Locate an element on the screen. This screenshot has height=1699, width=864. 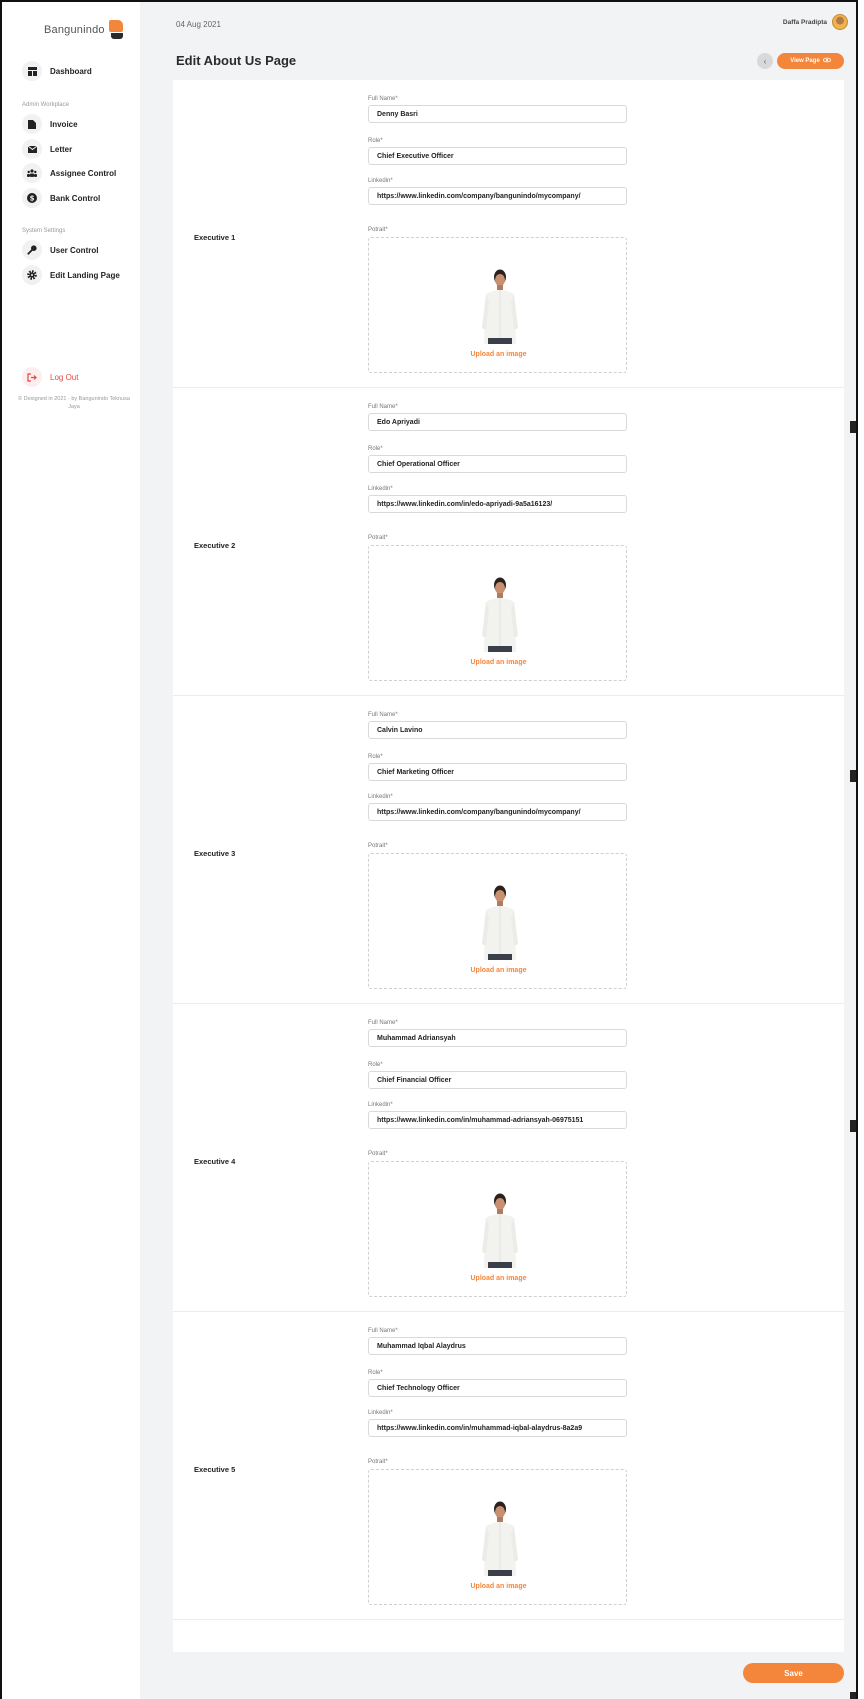
sidebar-item-label: Dashboard is located at coordinates (71, 71).